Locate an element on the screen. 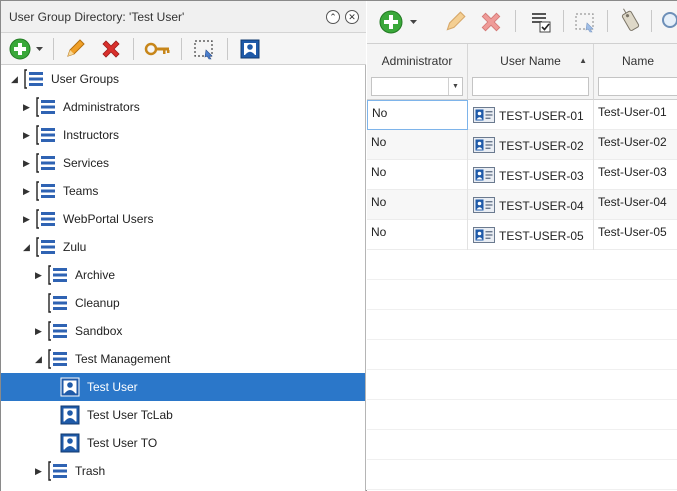 The image size is (677, 491). pencil-icon is located at coordinates (76, 48).